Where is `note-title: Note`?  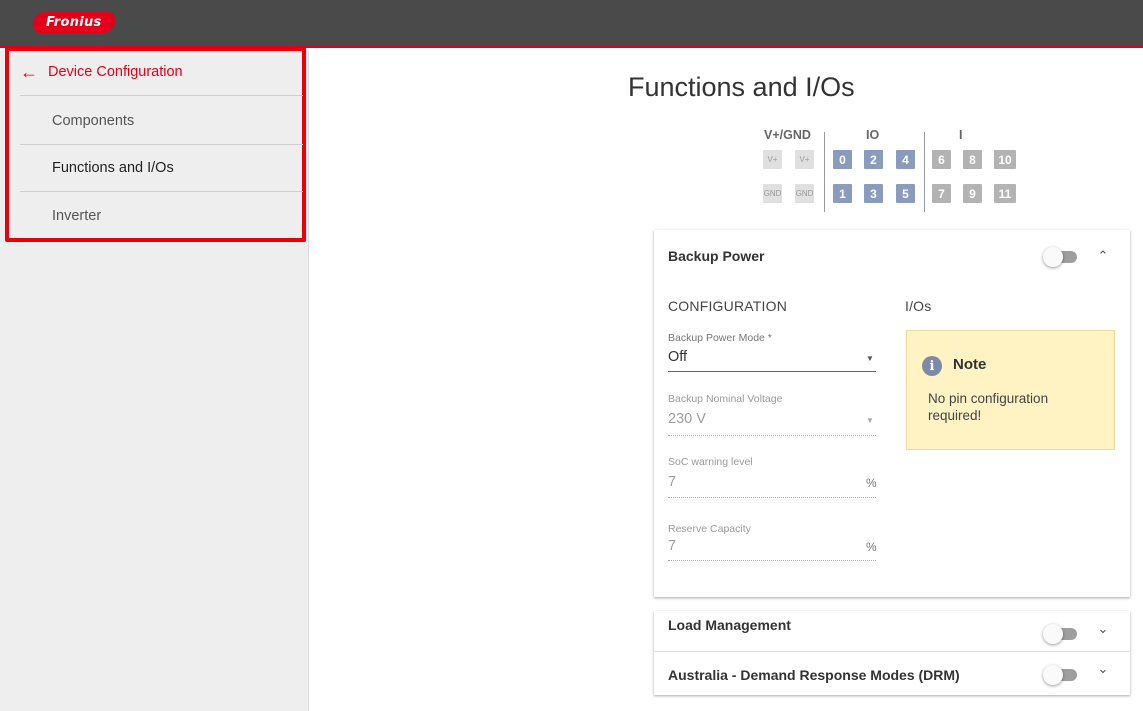 note-title: Note is located at coordinates (970, 364).